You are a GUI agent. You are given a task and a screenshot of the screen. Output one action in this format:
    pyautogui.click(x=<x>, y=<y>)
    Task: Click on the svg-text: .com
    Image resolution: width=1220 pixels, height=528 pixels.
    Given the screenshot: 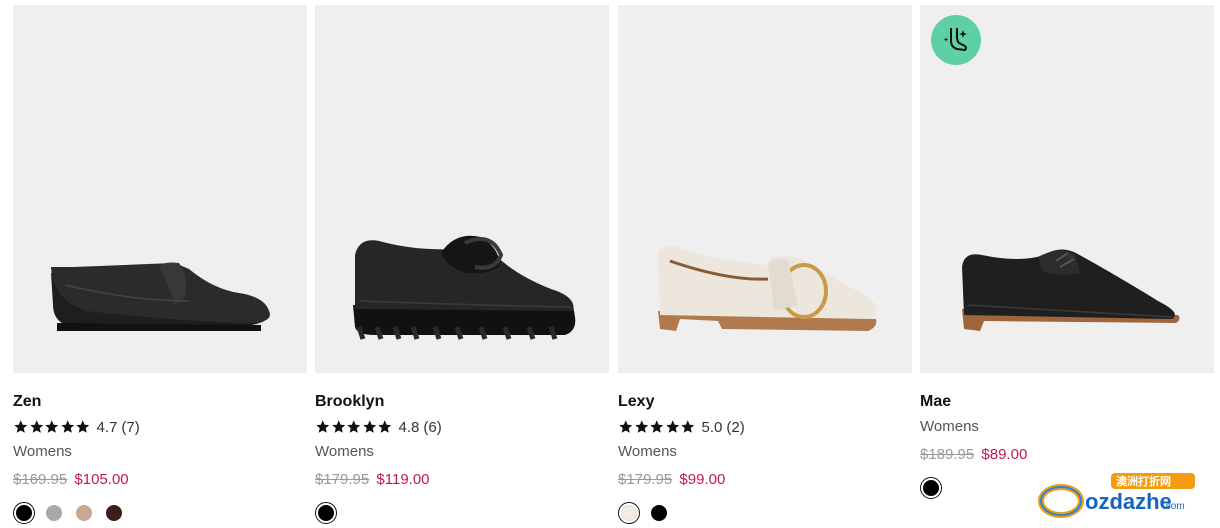 What is the action you would take?
    pyautogui.click(x=1174, y=506)
    